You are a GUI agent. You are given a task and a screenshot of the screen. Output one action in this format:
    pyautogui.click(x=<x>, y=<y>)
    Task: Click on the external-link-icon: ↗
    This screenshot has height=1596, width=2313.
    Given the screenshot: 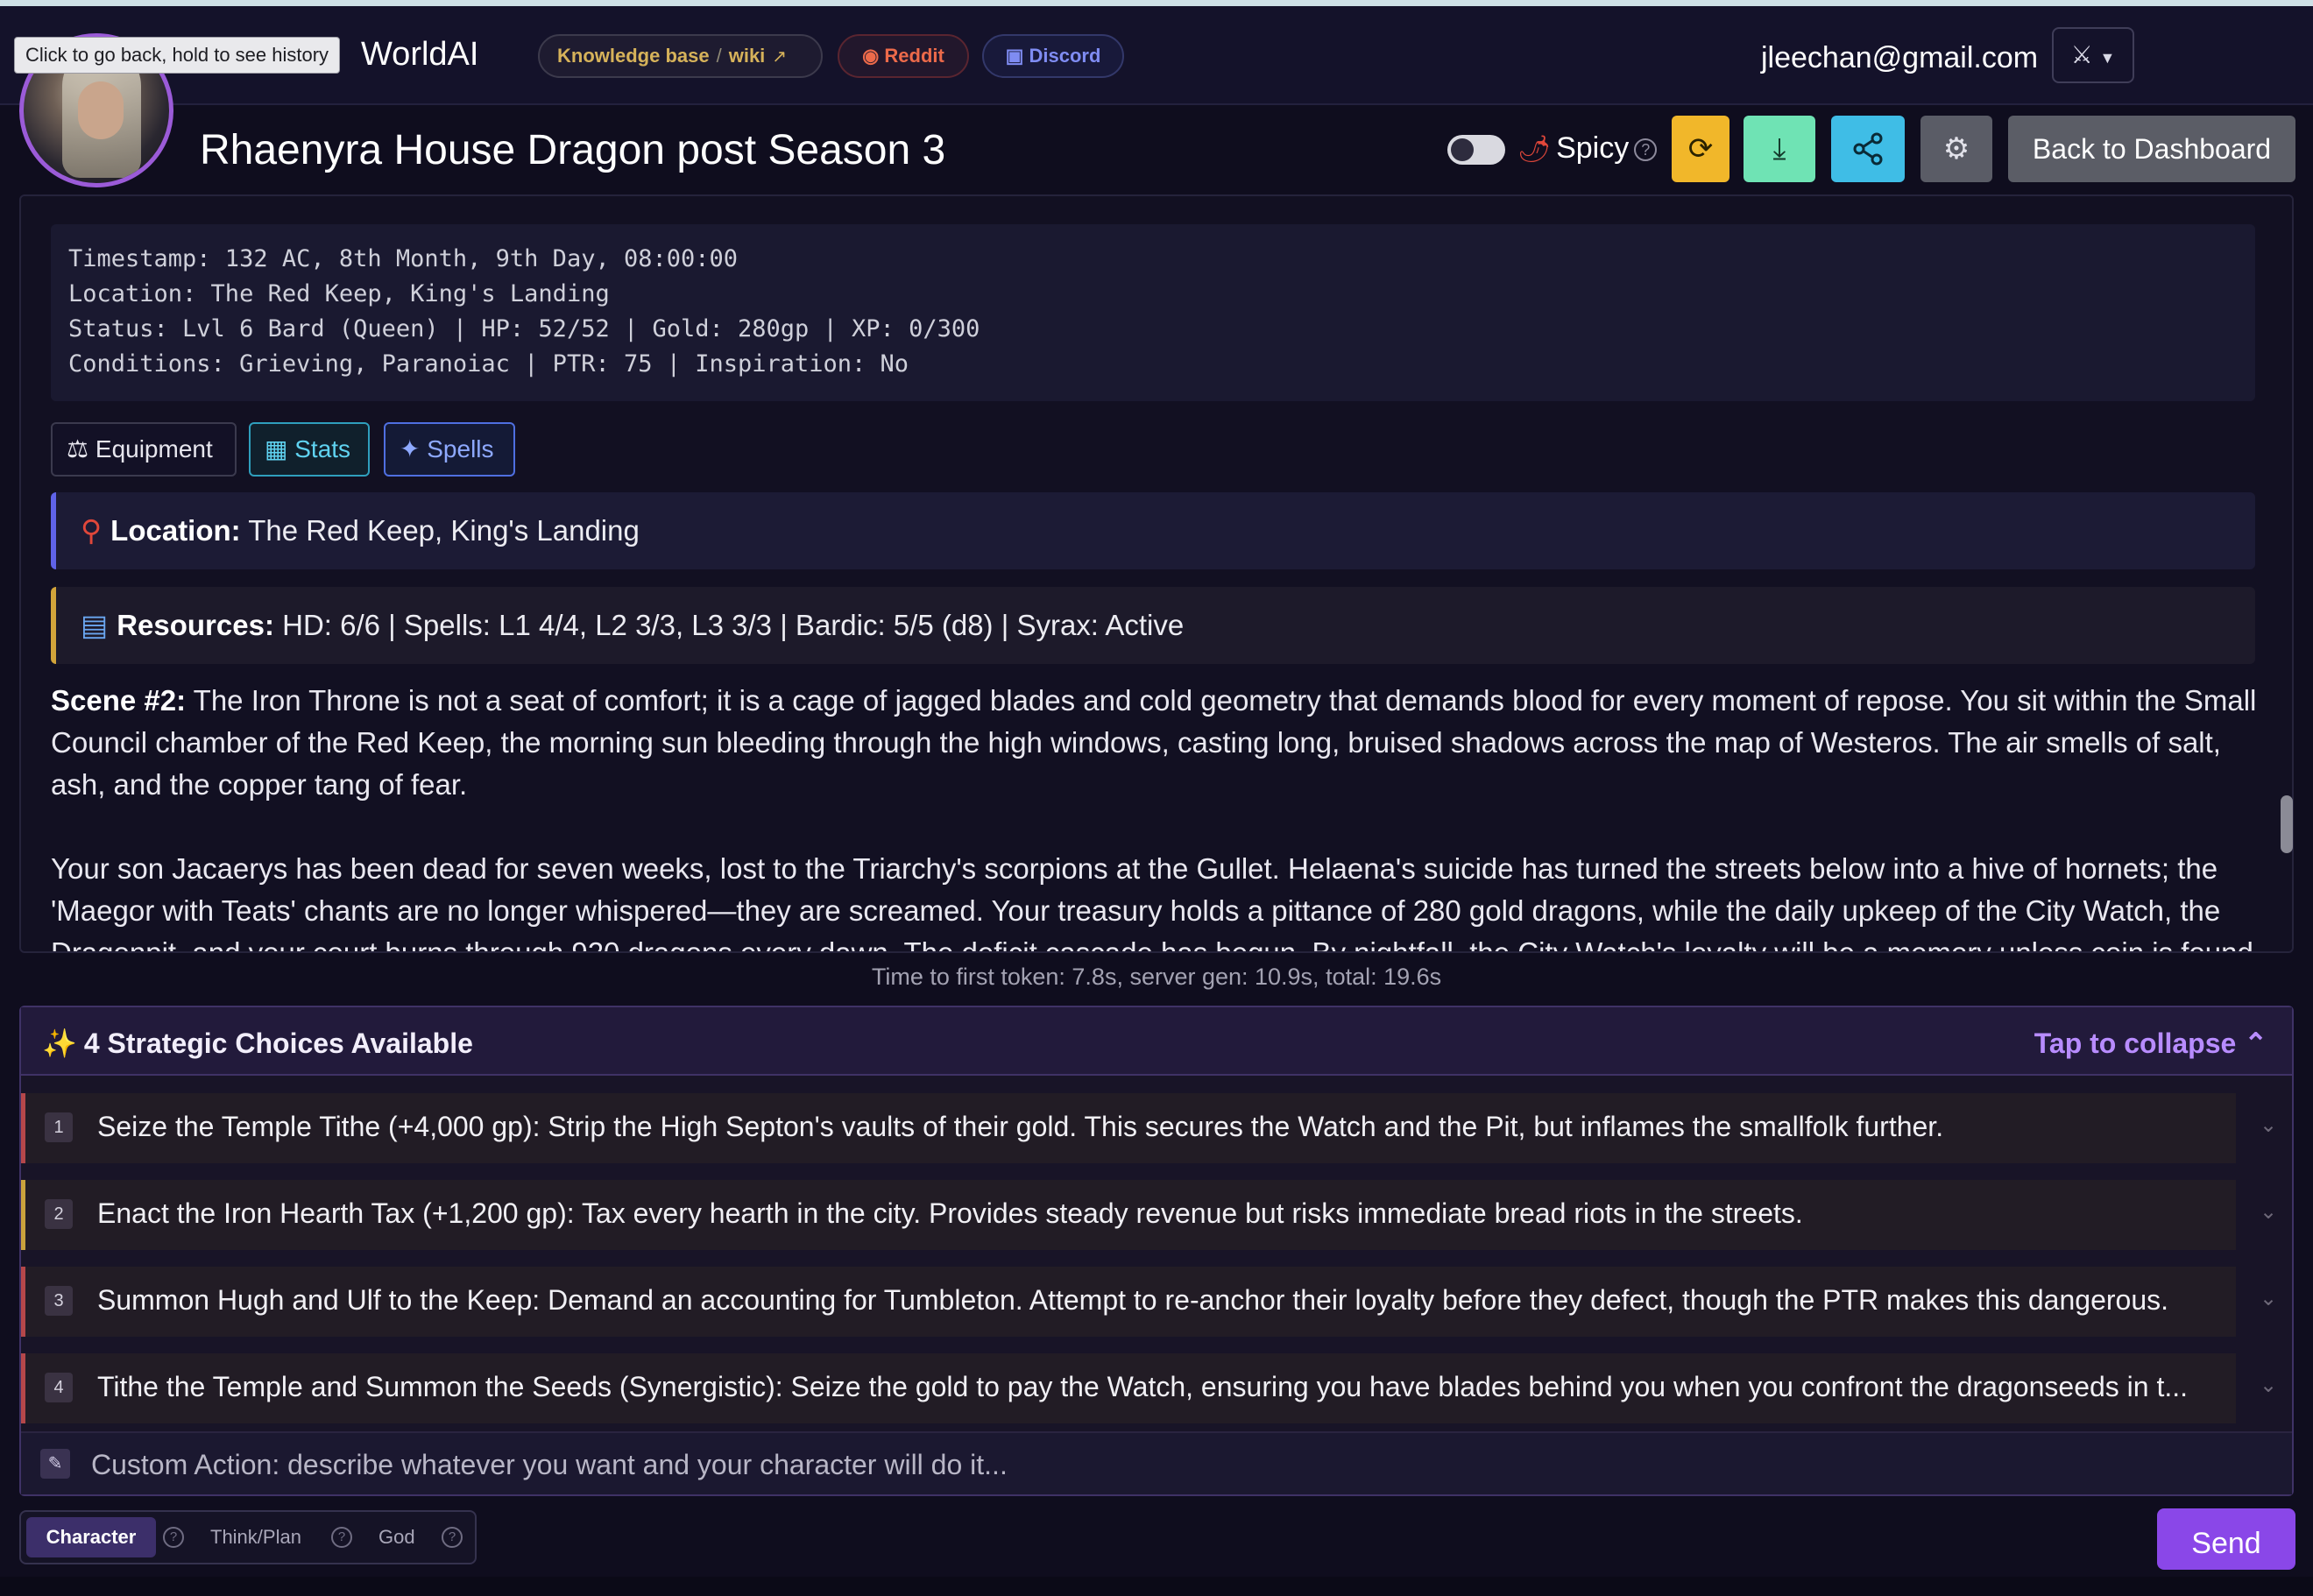 What is the action you would take?
    pyautogui.click(x=780, y=57)
    